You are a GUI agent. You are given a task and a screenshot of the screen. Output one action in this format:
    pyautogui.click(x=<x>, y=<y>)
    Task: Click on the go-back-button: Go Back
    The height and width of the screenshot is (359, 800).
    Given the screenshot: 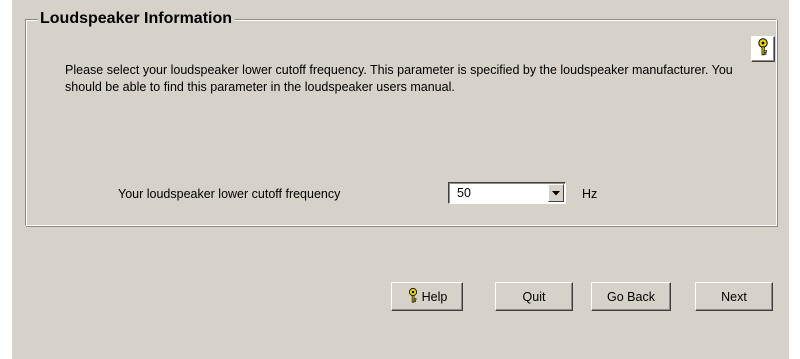 What is the action you would take?
    pyautogui.click(x=631, y=296)
    